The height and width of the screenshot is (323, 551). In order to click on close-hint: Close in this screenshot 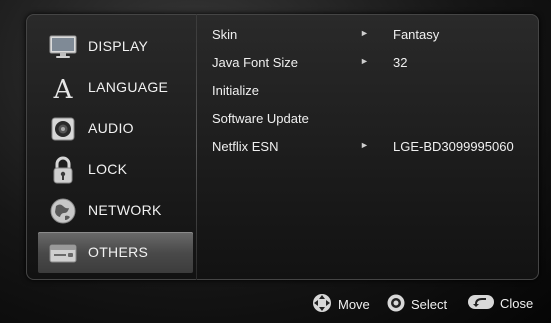, I will do `click(500, 303)`.